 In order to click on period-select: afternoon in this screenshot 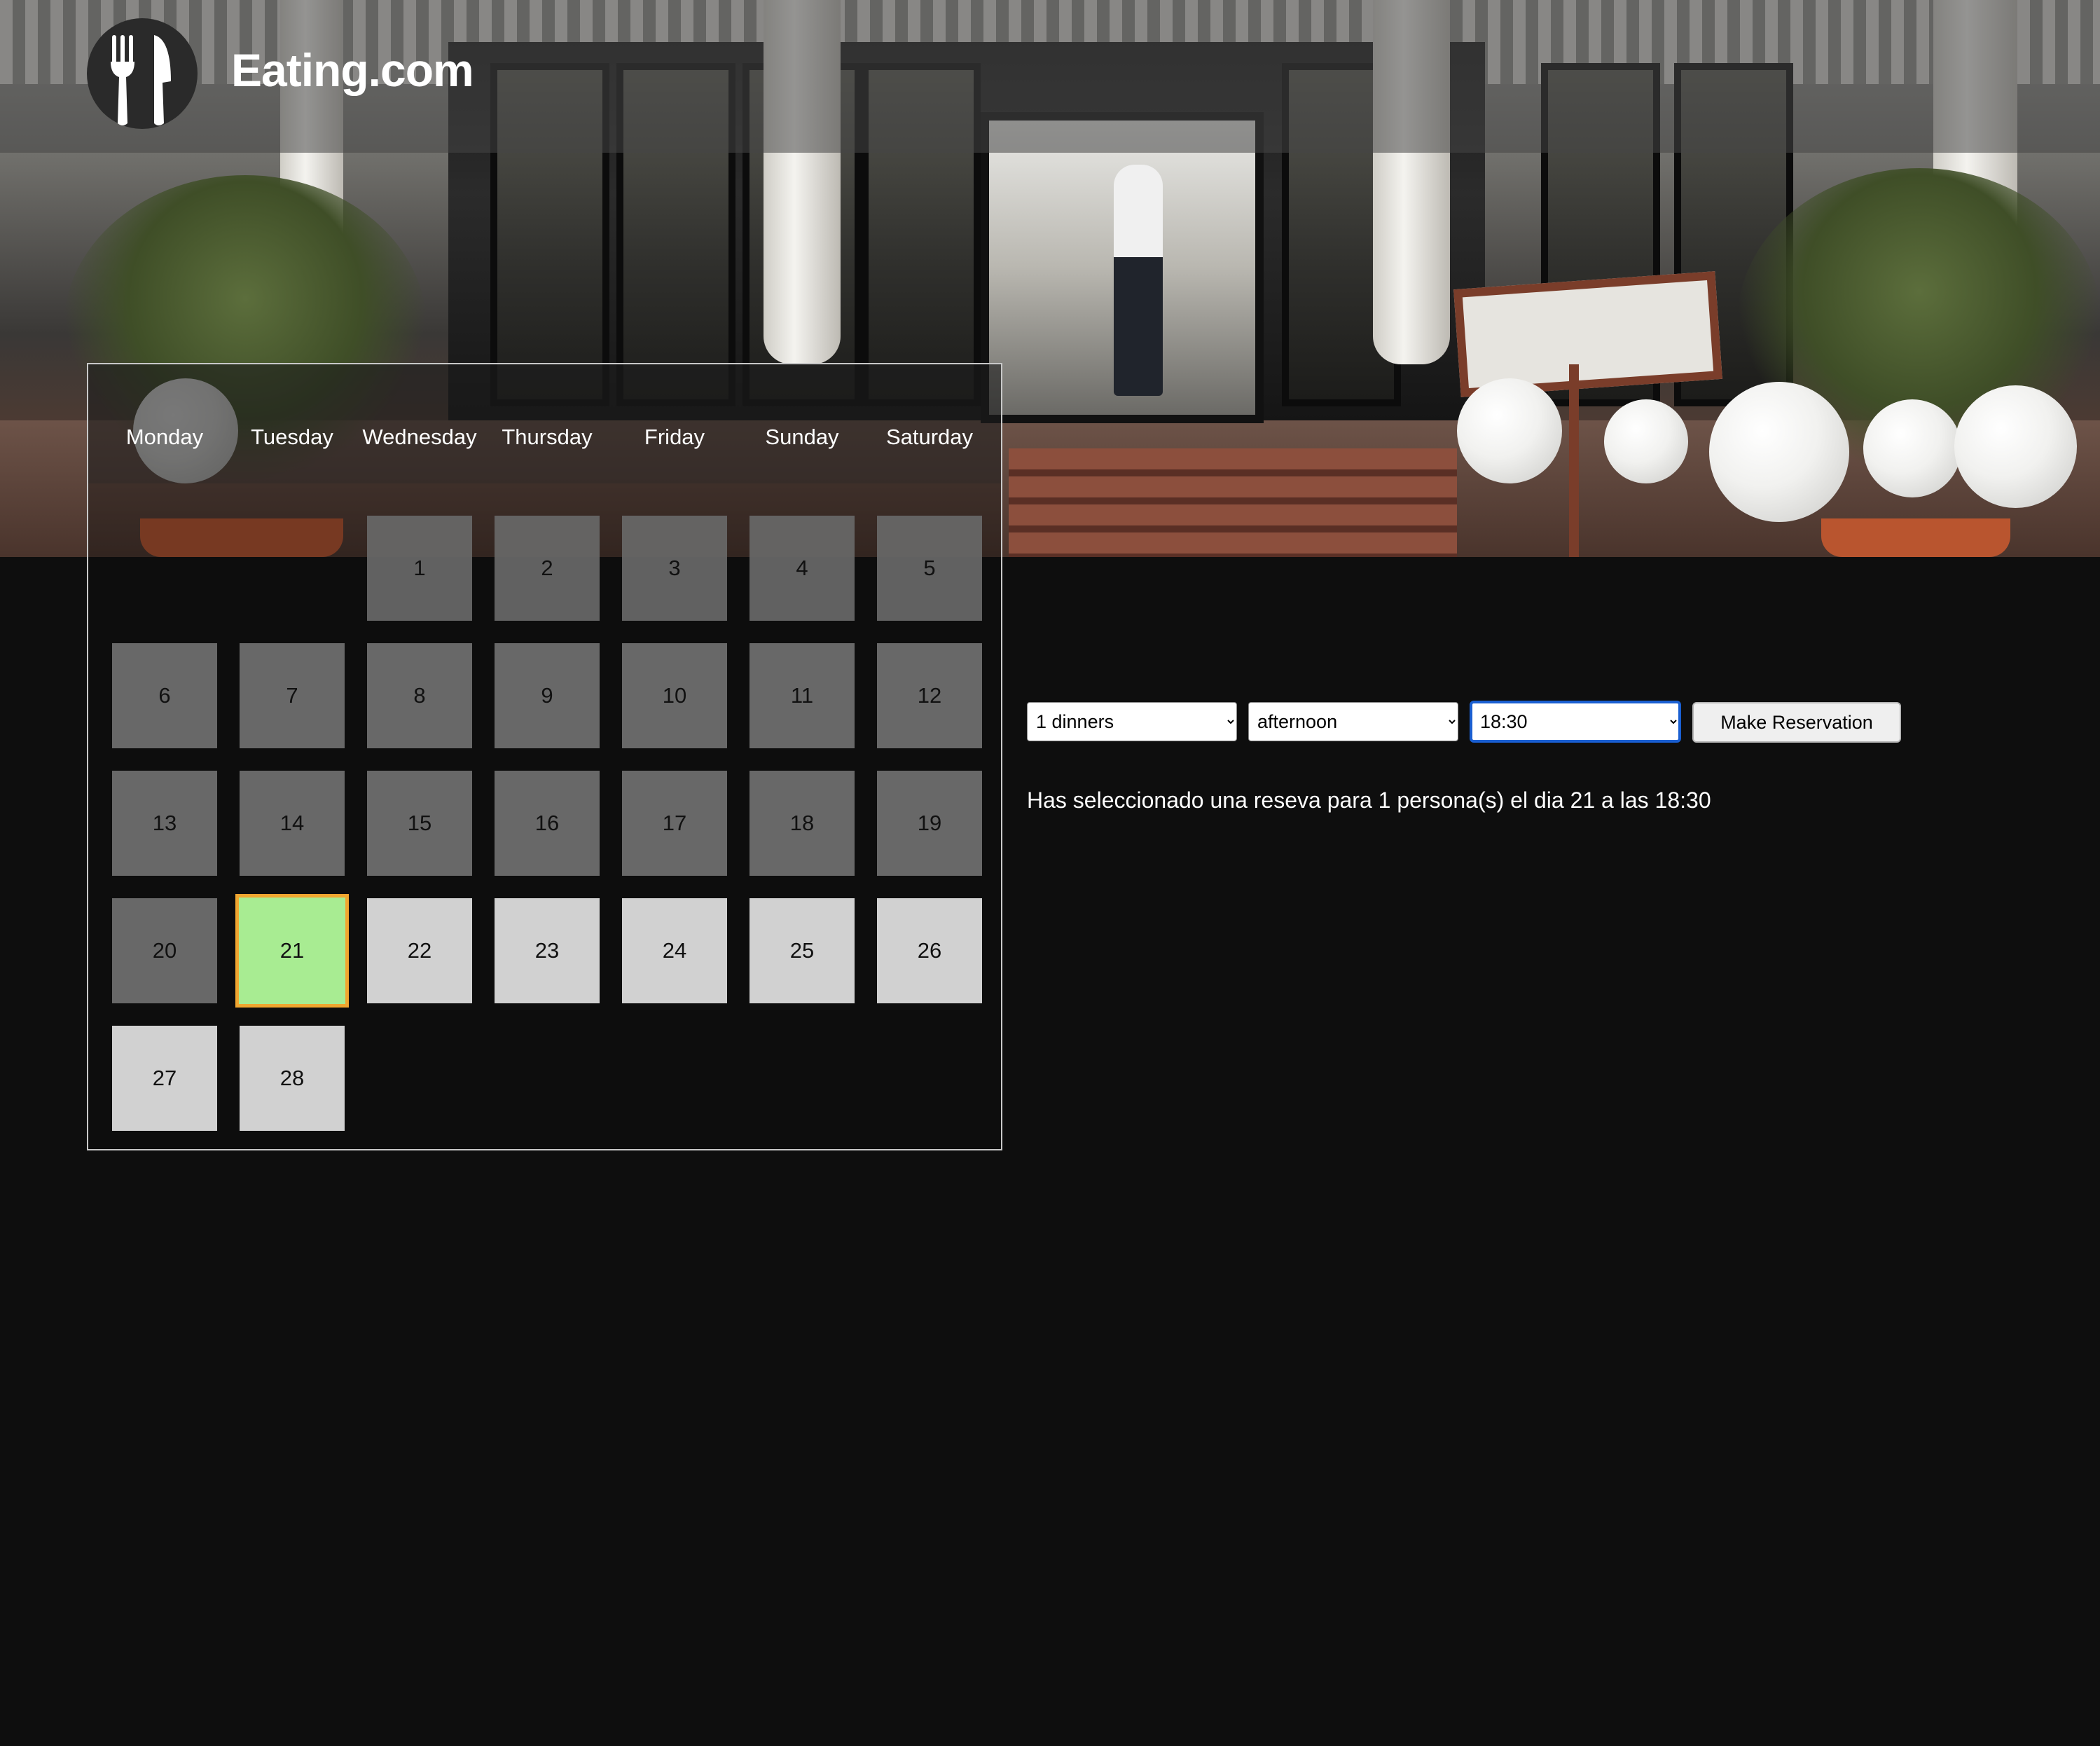, I will do `click(1353, 721)`.